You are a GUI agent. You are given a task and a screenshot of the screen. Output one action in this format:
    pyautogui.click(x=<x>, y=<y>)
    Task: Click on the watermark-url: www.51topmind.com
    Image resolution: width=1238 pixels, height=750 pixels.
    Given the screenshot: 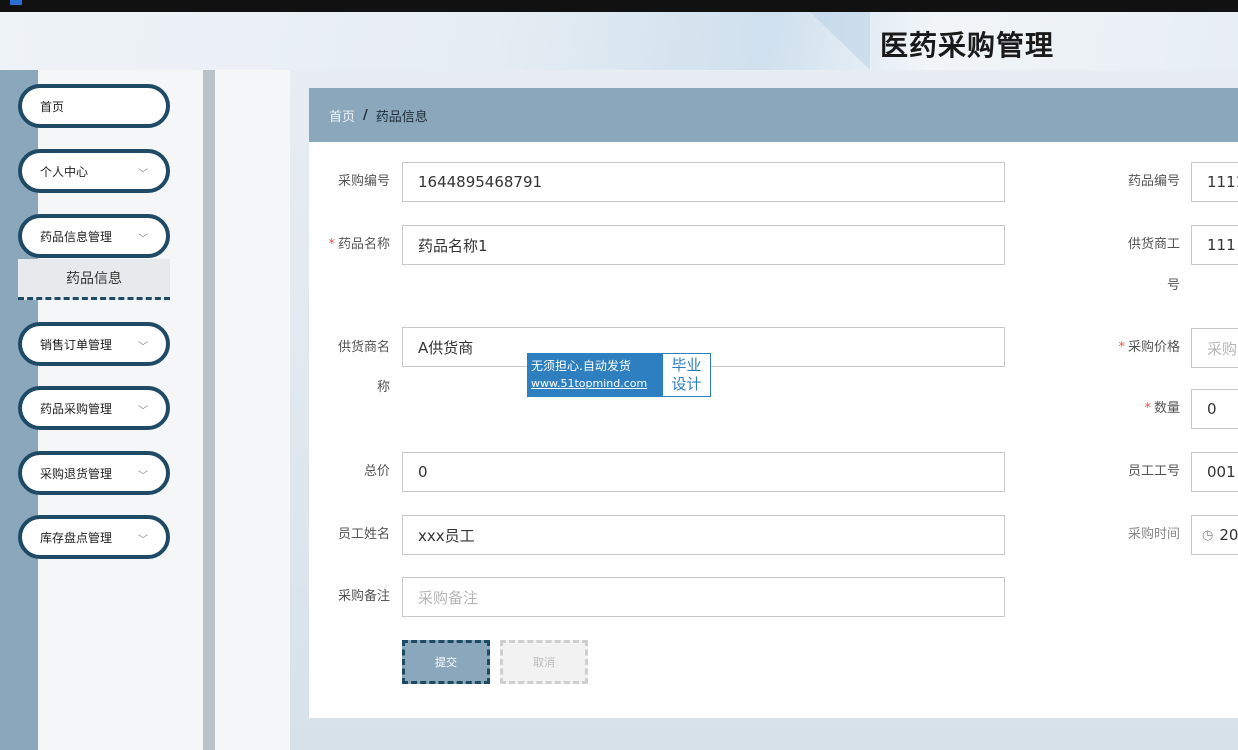 What is the action you would take?
    pyautogui.click(x=589, y=383)
    